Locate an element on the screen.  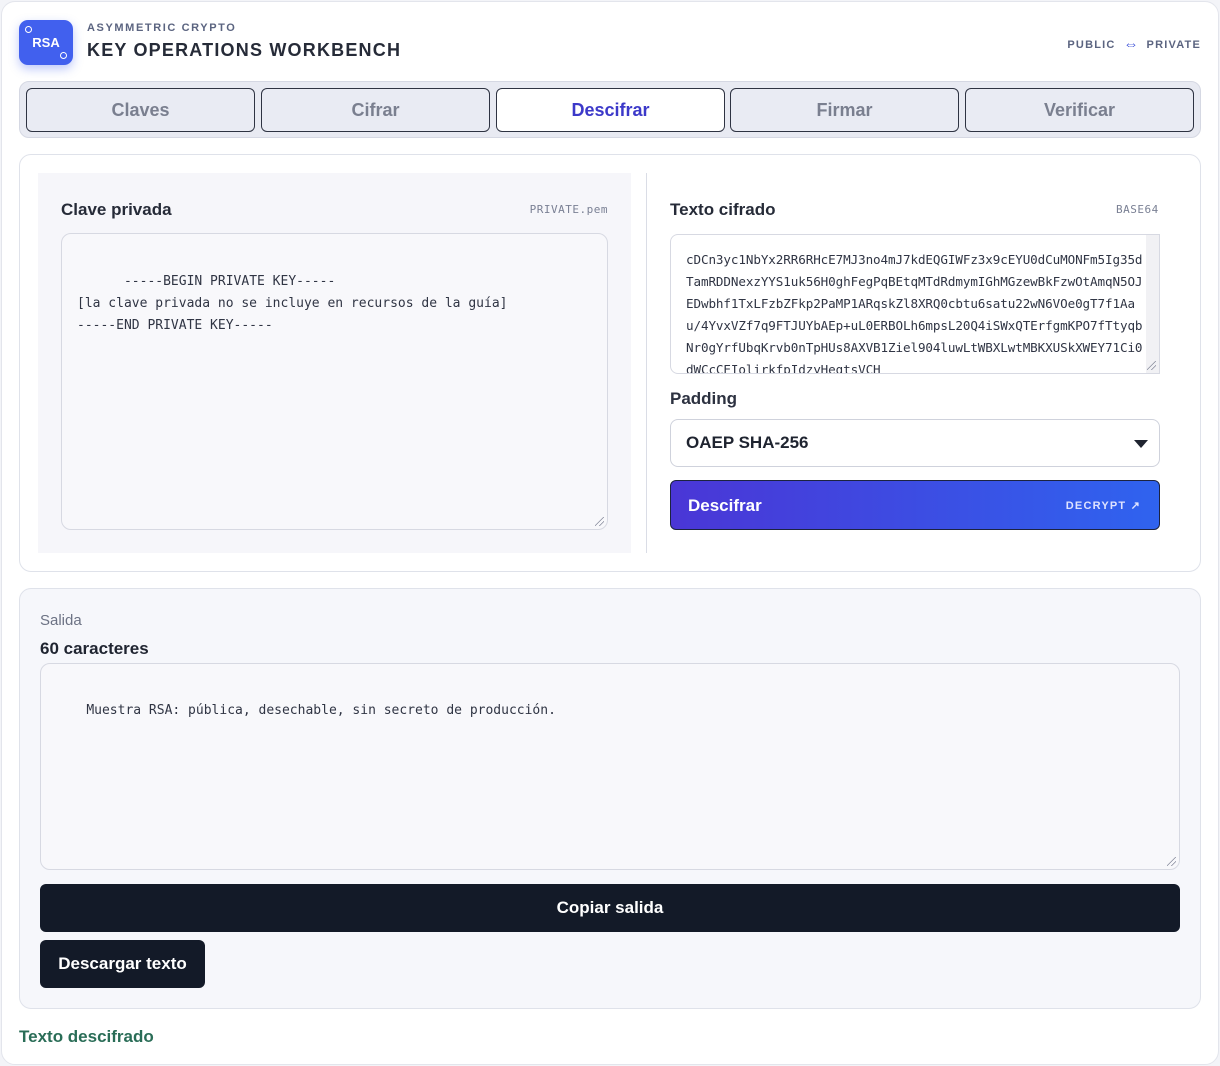
panel-divider is located at coordinates (646, 363).